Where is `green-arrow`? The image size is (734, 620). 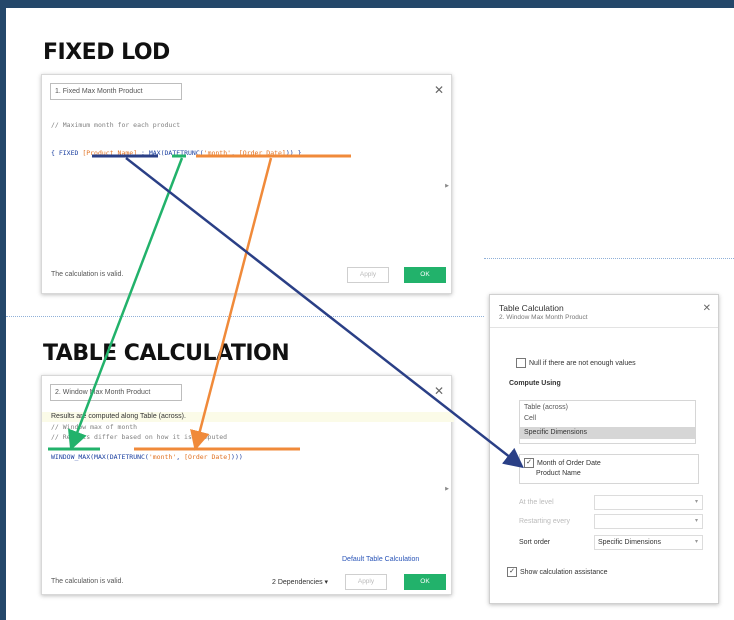 green-arrow is located at coordinates (126, 304).